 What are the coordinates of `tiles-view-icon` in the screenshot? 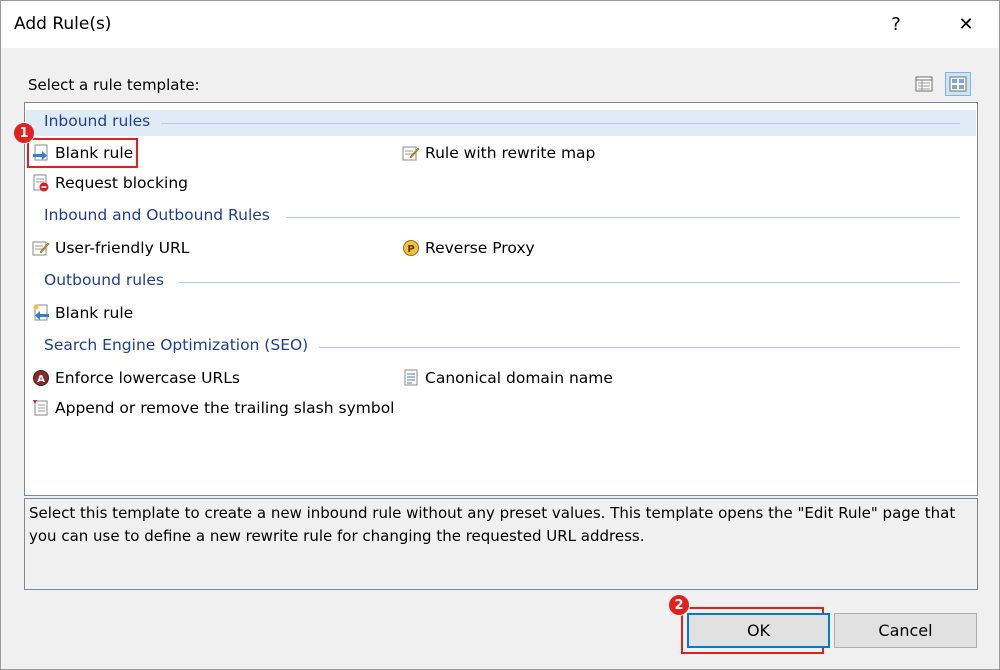 It's located at (958, 84).